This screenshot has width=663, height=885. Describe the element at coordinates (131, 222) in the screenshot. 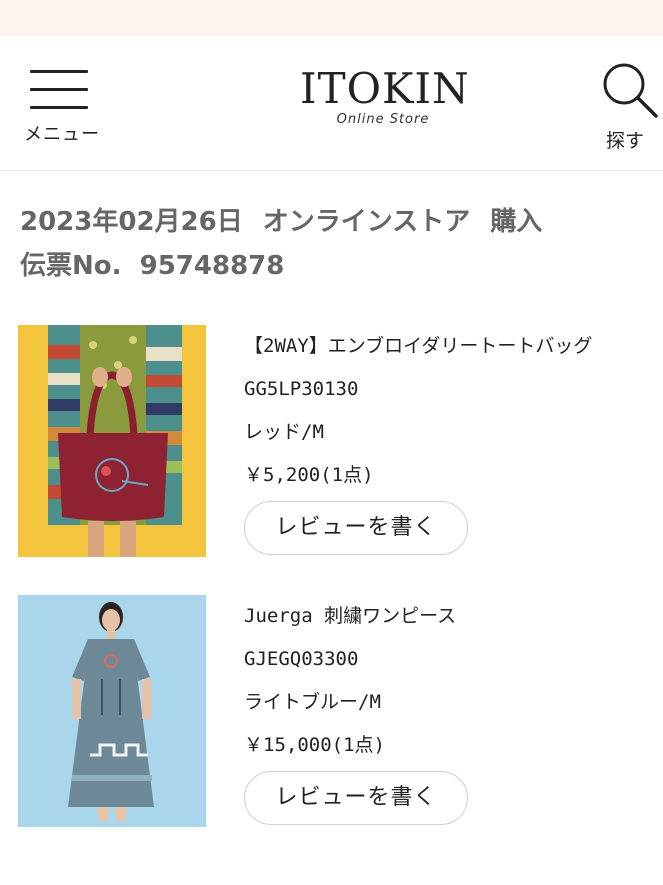

I see `order-date: 2023年02月26日` at that location.